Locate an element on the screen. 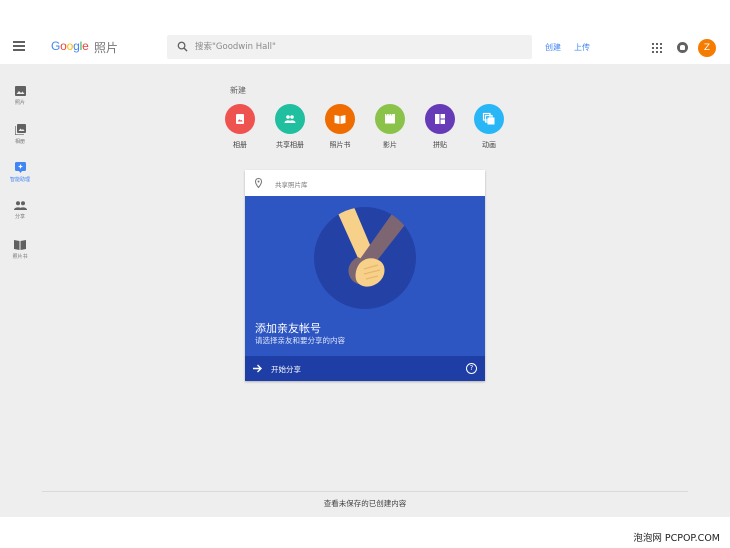 The width and height of the screenshot is (730, 548). card-header: 共享照片库 is located at coordinates (365, 183).